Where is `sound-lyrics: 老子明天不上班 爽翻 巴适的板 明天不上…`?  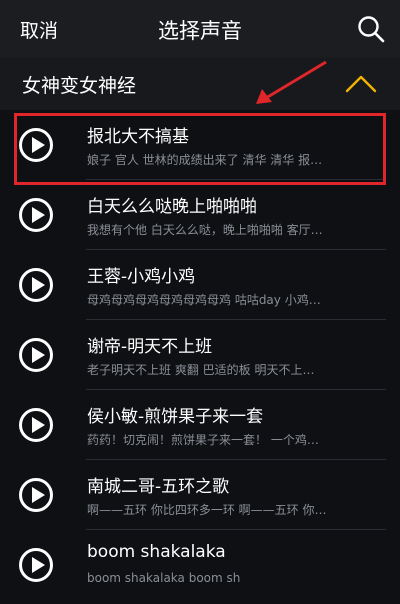 sound-lyrics: 老子明天不上班 爽翻 巴适的板 明天不上… is located at coordinates (201, 370).